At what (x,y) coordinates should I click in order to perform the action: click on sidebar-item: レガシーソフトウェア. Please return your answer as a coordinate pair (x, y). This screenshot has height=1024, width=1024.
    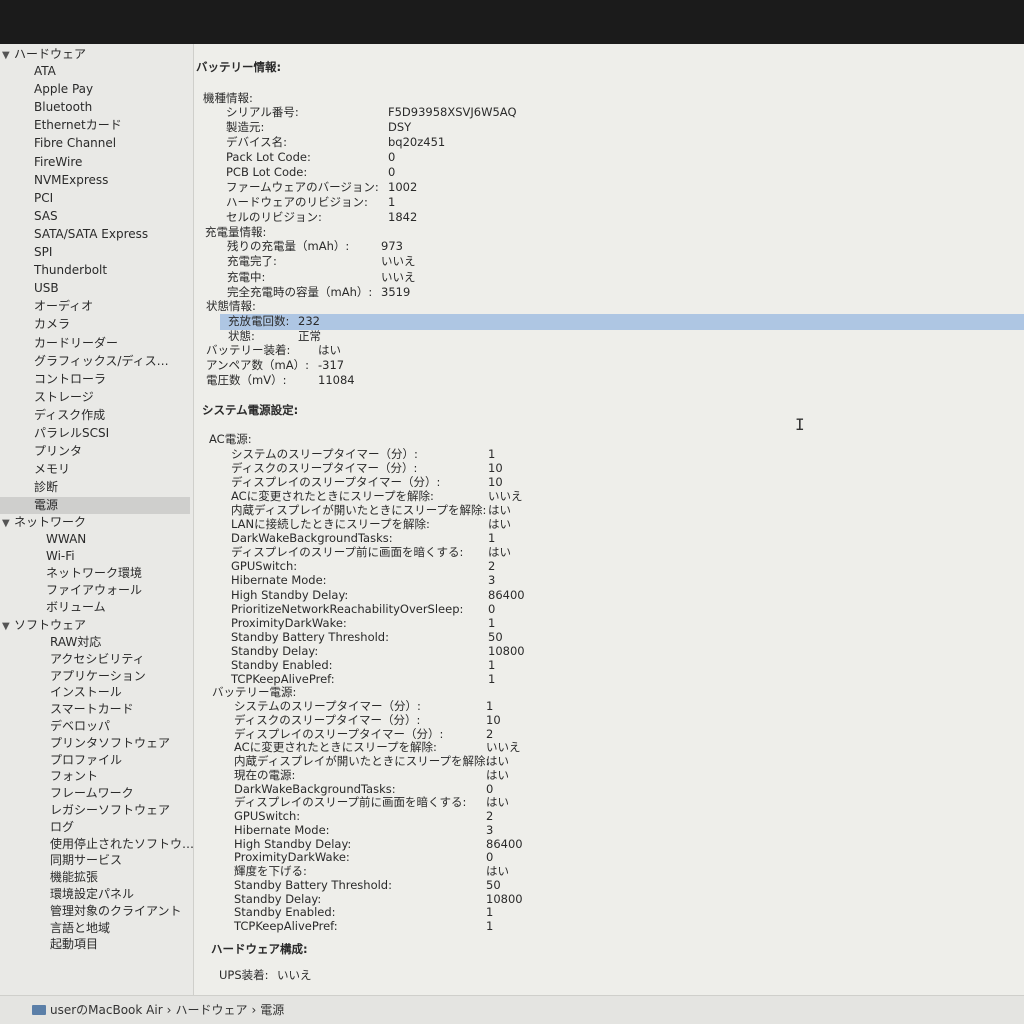
    Looking at the image, I should click on (95, 810).